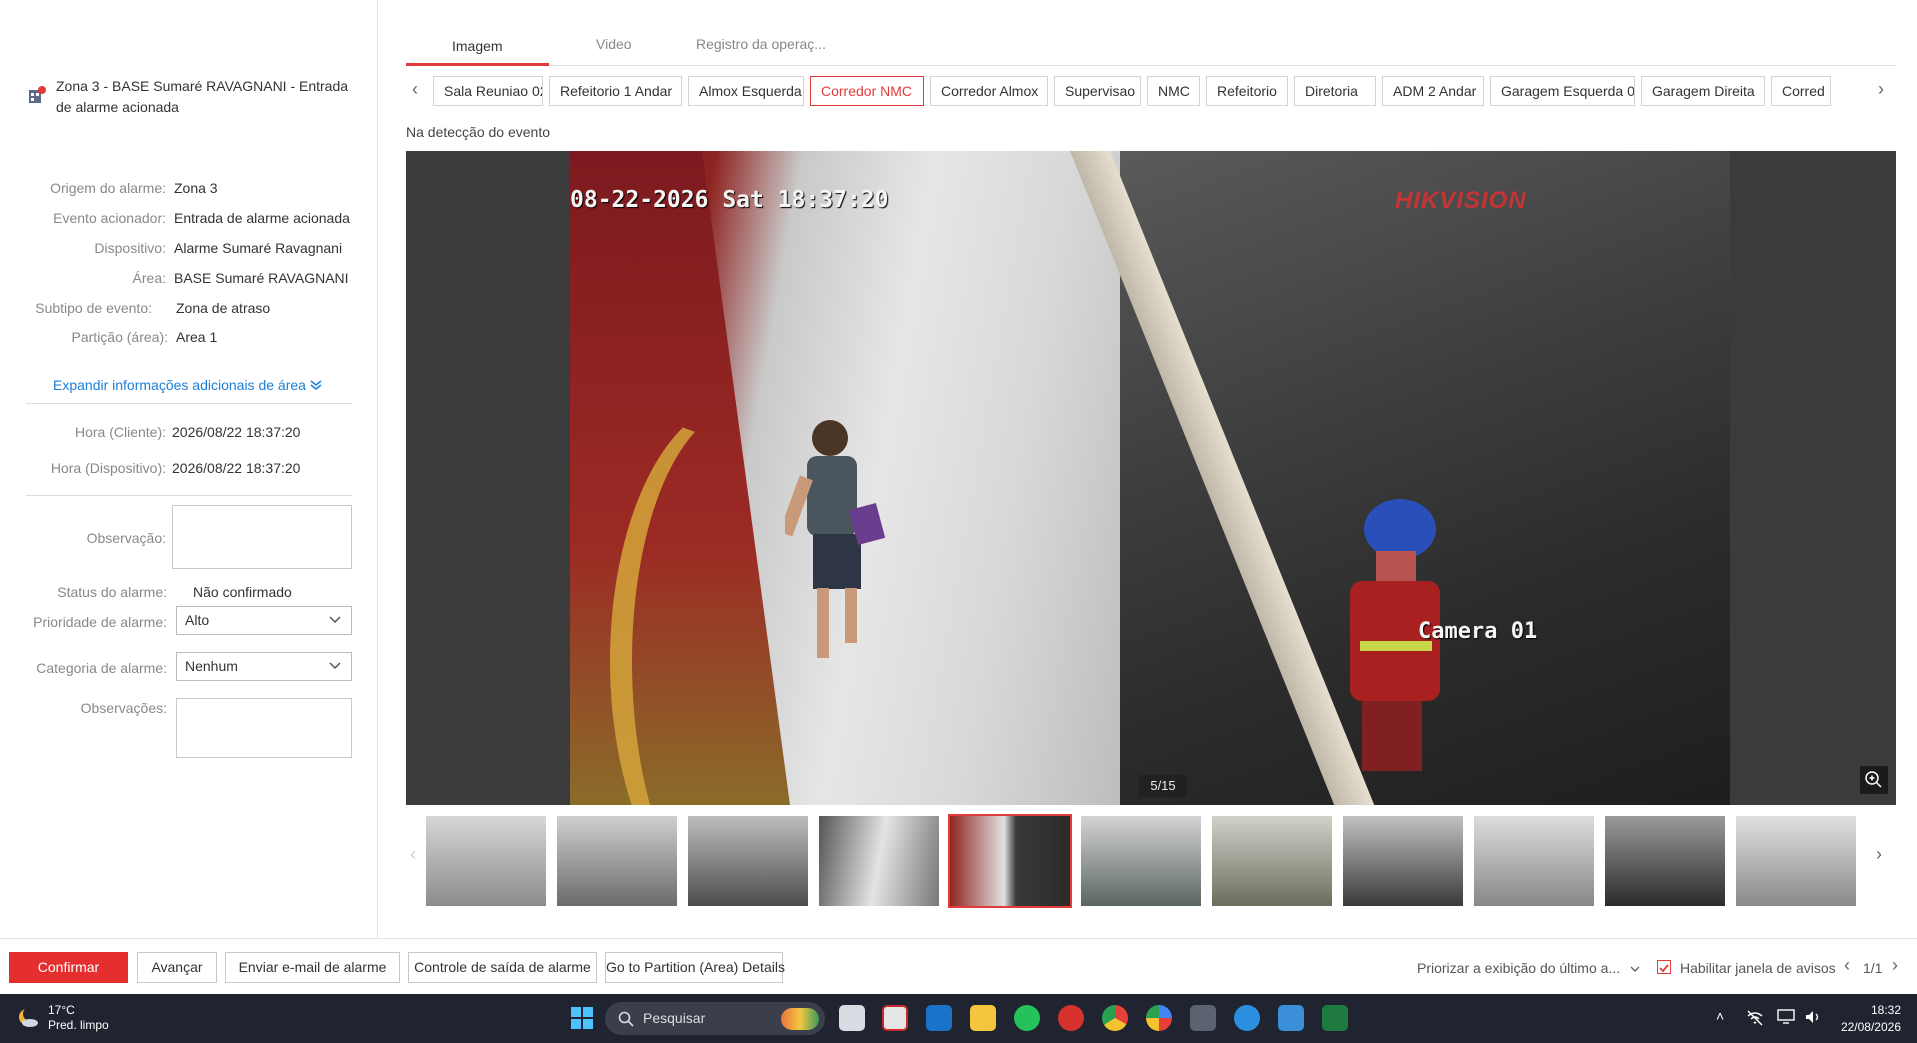 This screenshot has width=1917, height=1043. I want to click on camera-tab: Sala Reuniao 02, so click(488, 91).